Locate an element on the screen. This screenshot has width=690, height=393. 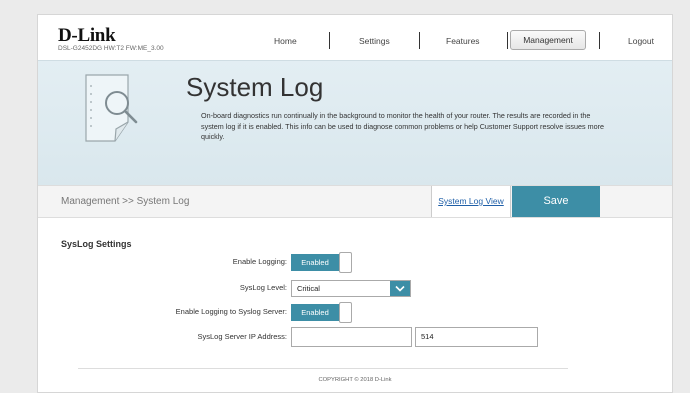
enable-server-label: Enable Logging to Syslog Server: is located at coordinates (231, 311).